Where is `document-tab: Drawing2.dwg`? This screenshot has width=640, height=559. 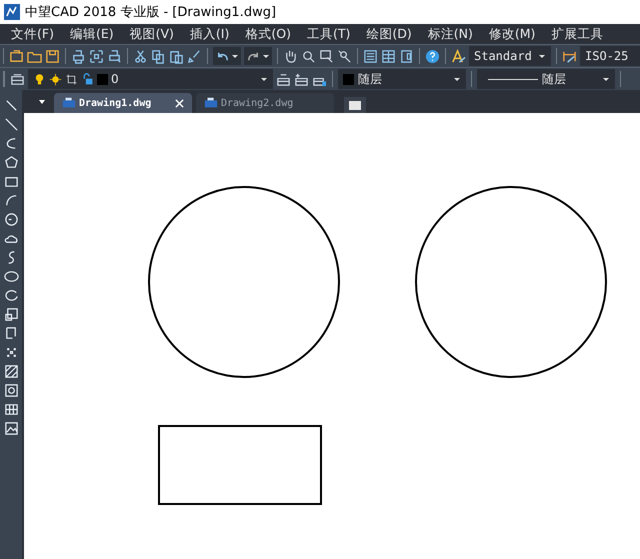 document-tab: Drawing2.dwg is located at coordinates (265, 103).